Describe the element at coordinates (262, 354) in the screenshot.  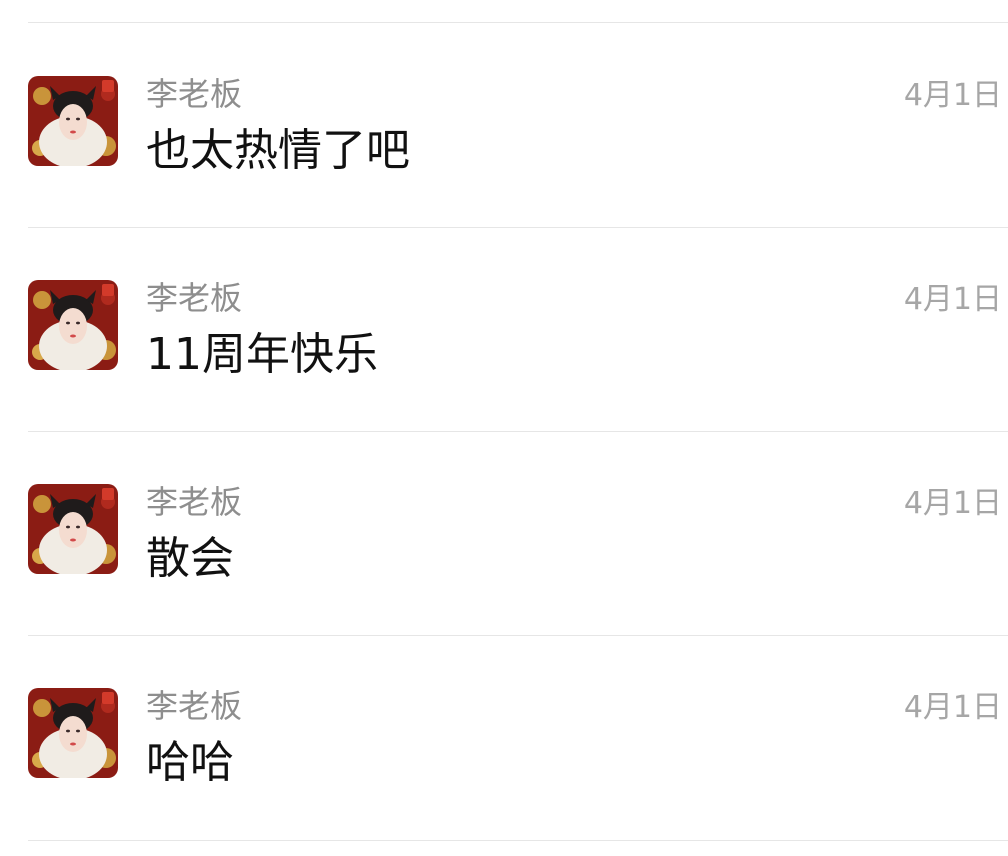
I see `message-preview: 11周年快乐` at that location.